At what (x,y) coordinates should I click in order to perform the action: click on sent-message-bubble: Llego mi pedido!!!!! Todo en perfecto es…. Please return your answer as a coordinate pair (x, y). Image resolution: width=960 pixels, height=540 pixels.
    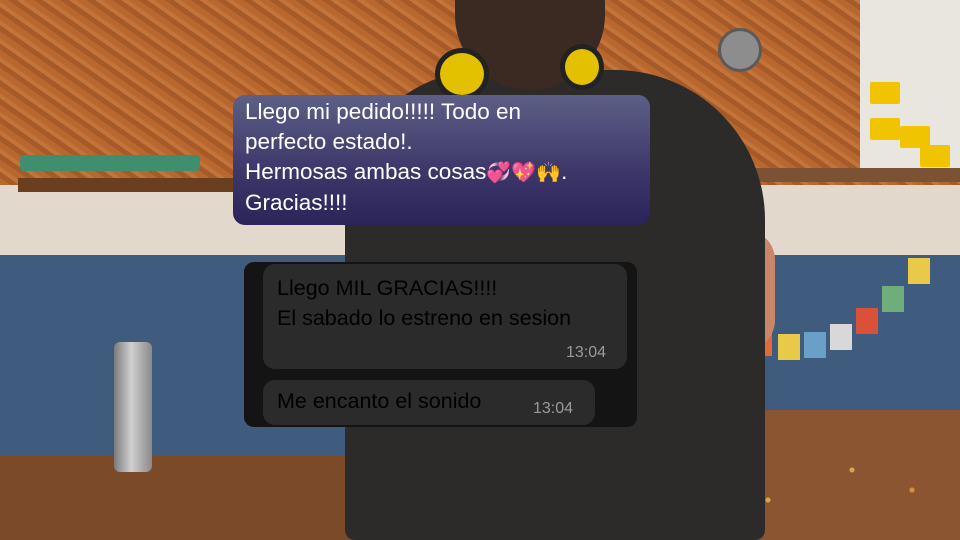
    Looking at the image, I should click on (441, 160).